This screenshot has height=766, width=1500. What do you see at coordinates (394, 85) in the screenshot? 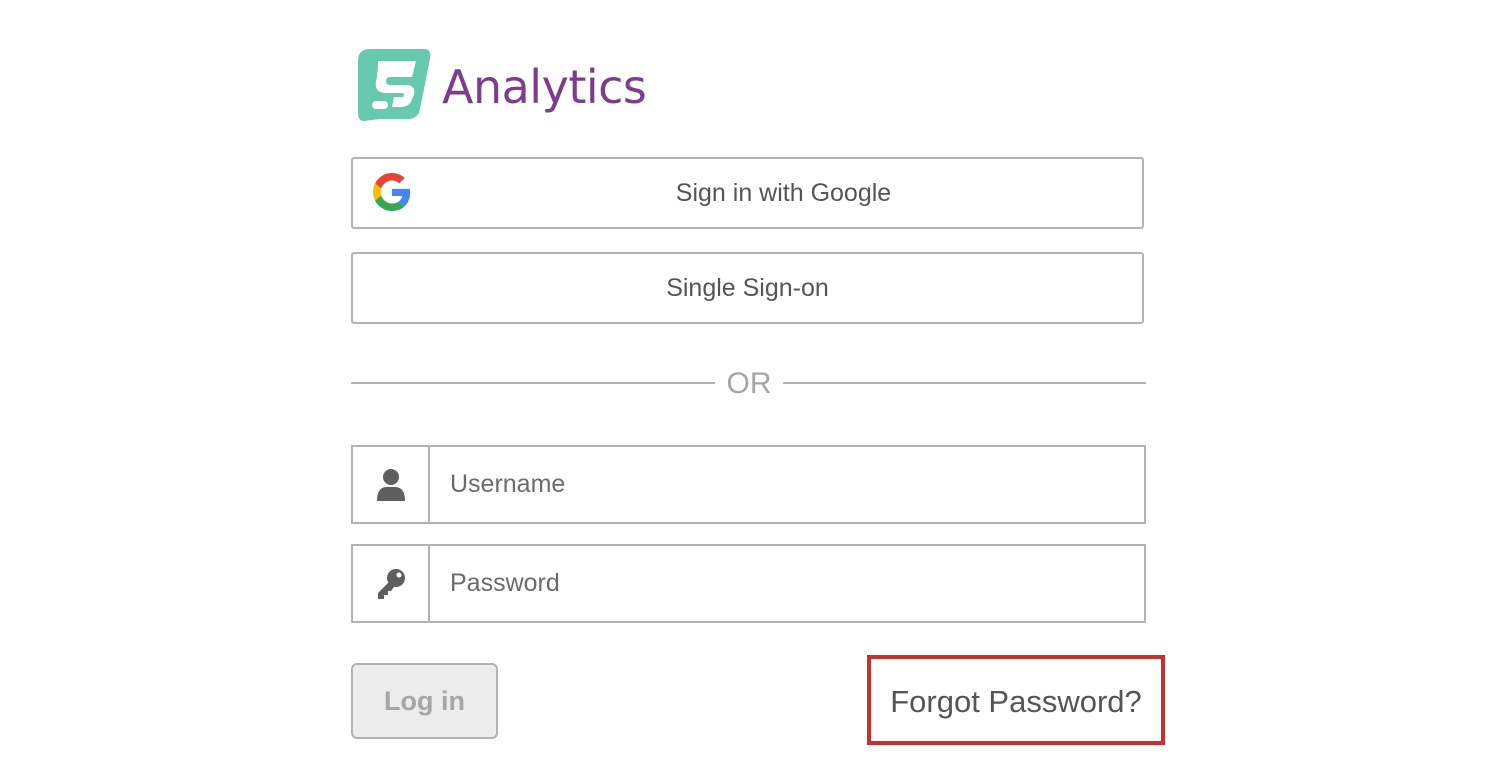
I see `logo-mark-icon` at bounding box center [394, 85].